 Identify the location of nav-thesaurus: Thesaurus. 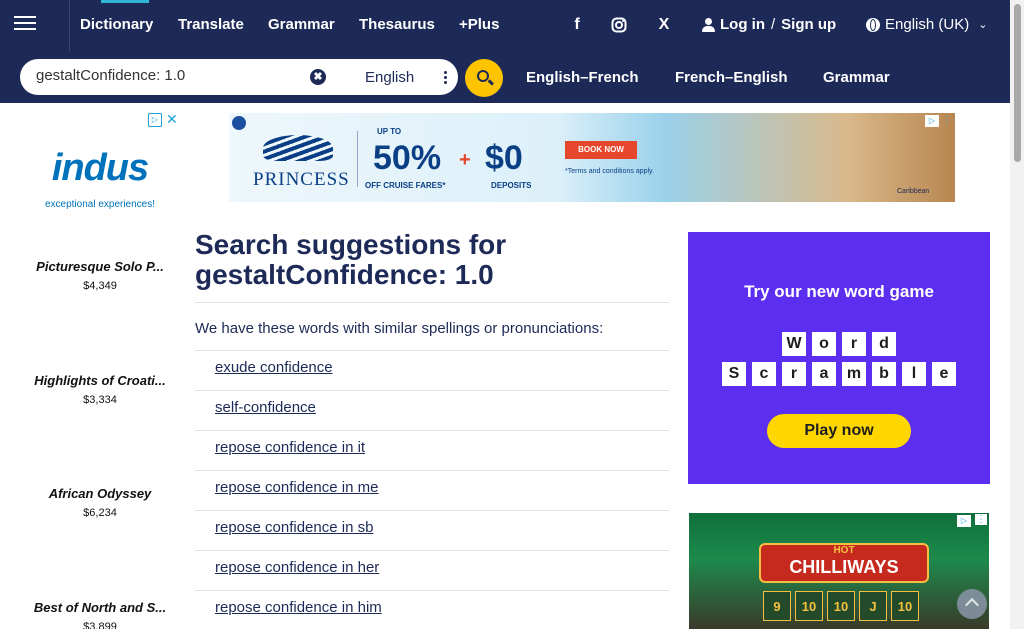
(397, 24).